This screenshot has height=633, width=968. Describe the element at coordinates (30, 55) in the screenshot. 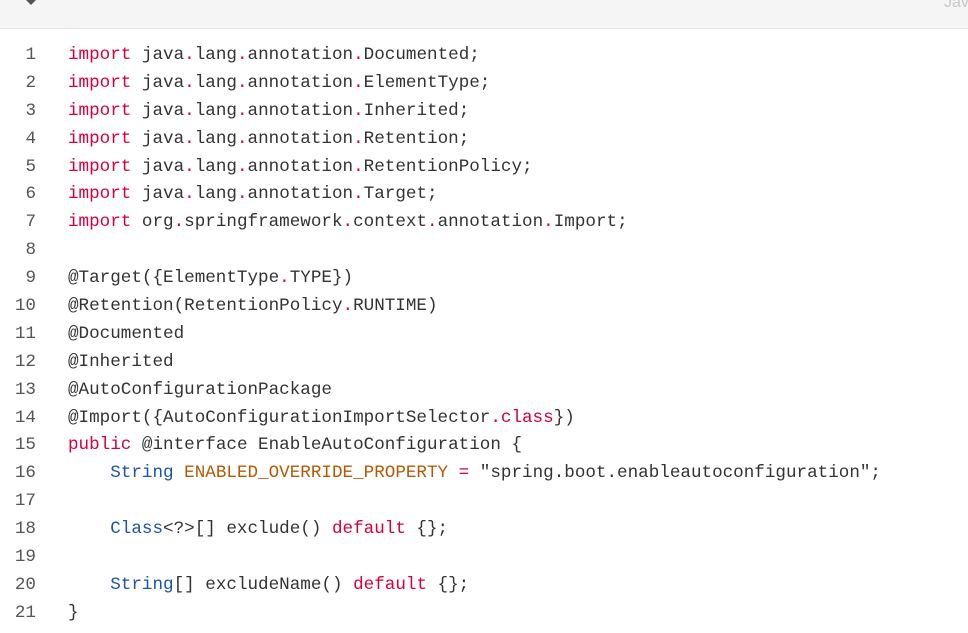

I see `line-number: 1` at that location.